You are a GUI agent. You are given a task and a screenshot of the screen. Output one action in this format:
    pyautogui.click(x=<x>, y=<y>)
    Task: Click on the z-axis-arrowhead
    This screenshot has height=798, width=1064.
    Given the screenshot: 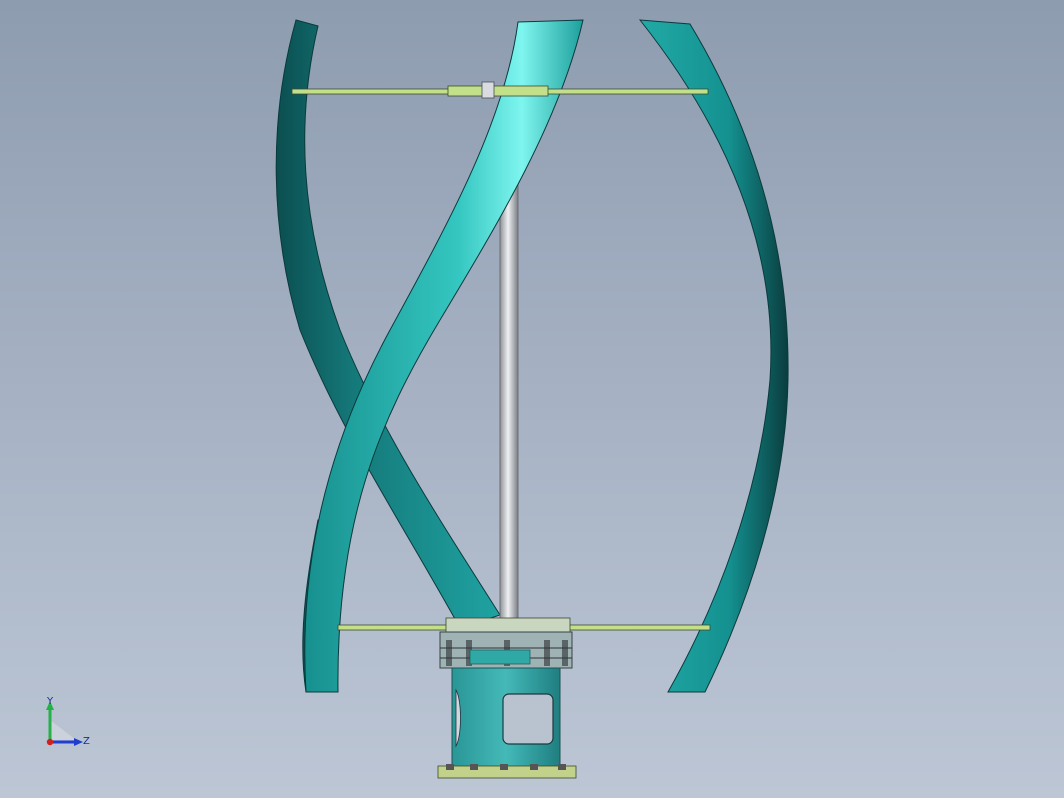 What is the action you would take?
    pyautogui.click(x=78, y=742)
    